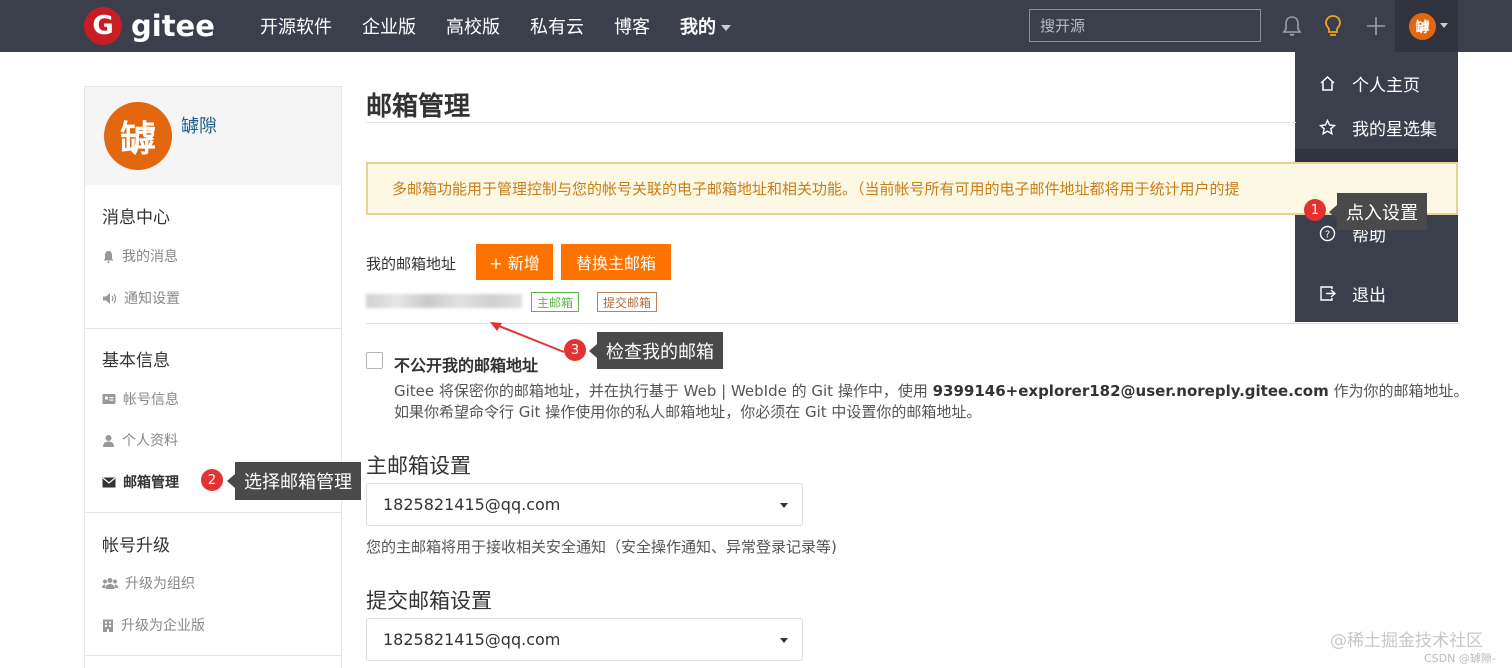 The height and width of the screenshot is (668, 1512). What do you see at coordinates (296, 26) in the screenshot?
I see `nav-open-source: 开源软件` at bounding box center [296, 26].